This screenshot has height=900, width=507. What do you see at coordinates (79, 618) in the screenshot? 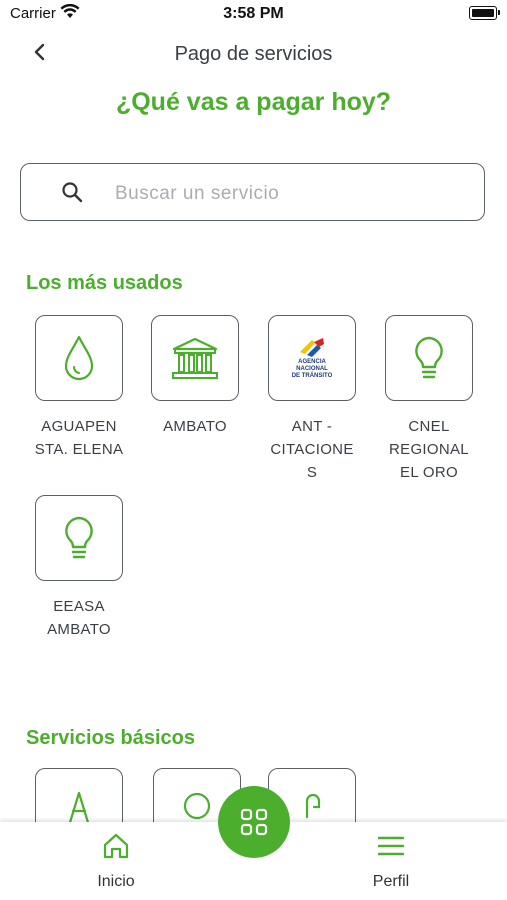
I see `service-tile-label: EEASA AMBATO` at bounding box center [79, 618].